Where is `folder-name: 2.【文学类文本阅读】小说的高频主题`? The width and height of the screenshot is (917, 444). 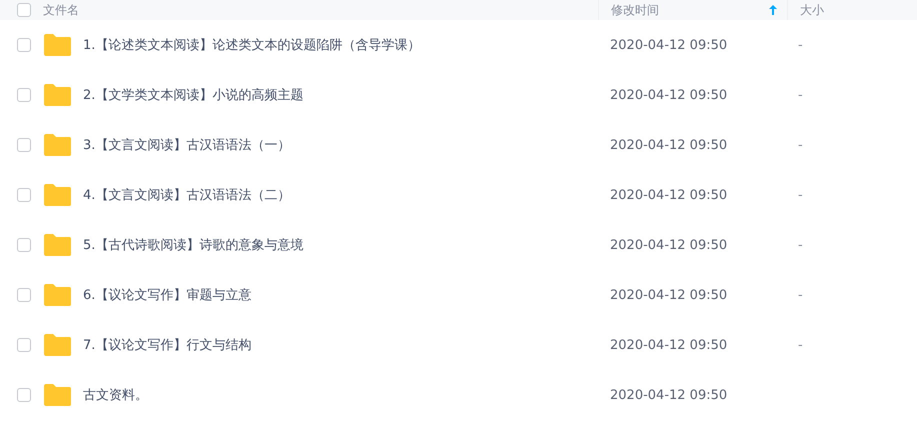 folder-name: 2.【文学类文本阅读】小说的高频主题 is located at coordinates (193, 95).